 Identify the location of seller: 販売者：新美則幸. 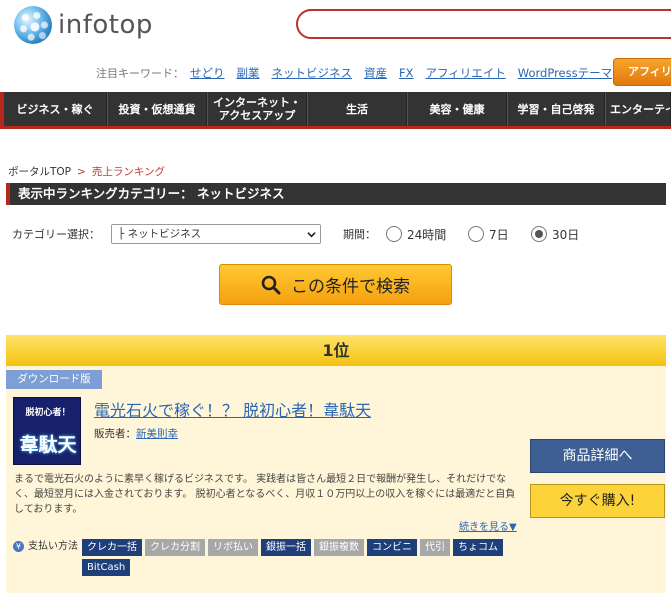
(136, 433).